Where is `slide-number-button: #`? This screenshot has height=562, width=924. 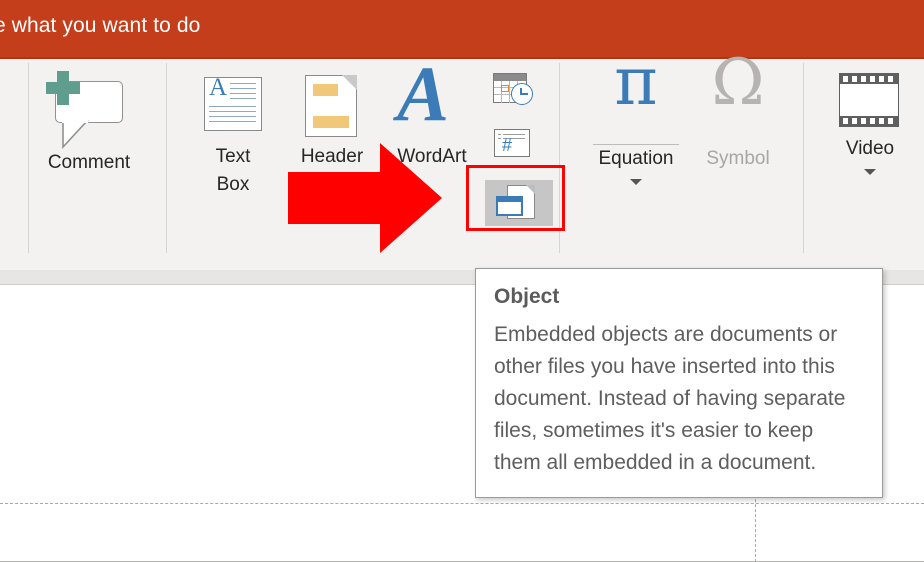
slide-number-button: # is located at coordinates (514, 147).